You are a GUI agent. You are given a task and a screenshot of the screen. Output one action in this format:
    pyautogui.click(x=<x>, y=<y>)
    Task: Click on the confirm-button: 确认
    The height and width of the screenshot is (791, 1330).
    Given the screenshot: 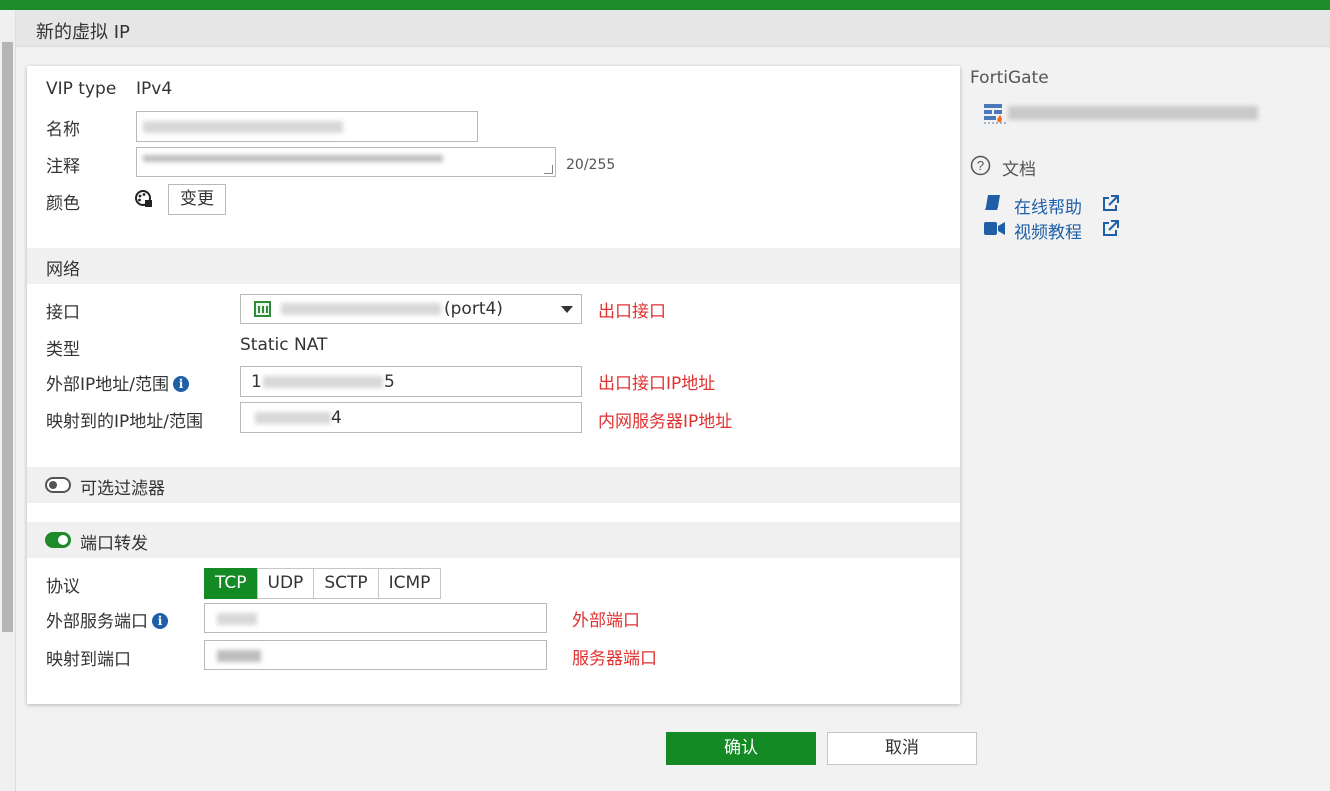 What is the action you would take?
    pyautogui.click(x=741, y=748)
    